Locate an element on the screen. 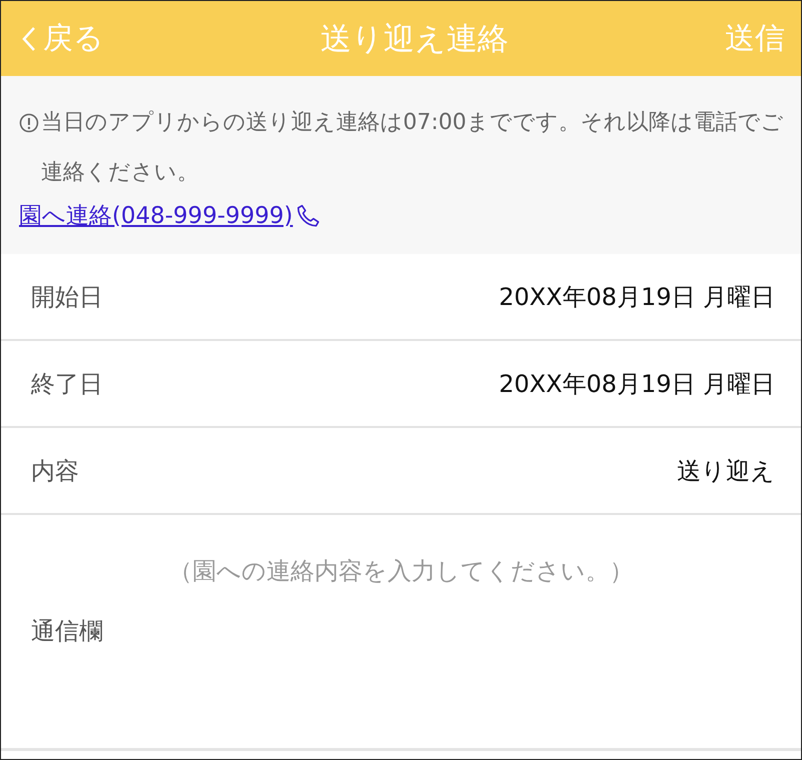 The height and width of the screenshot is (760, 802). field-label: 通信欄 is located at coordinates (67, 631).